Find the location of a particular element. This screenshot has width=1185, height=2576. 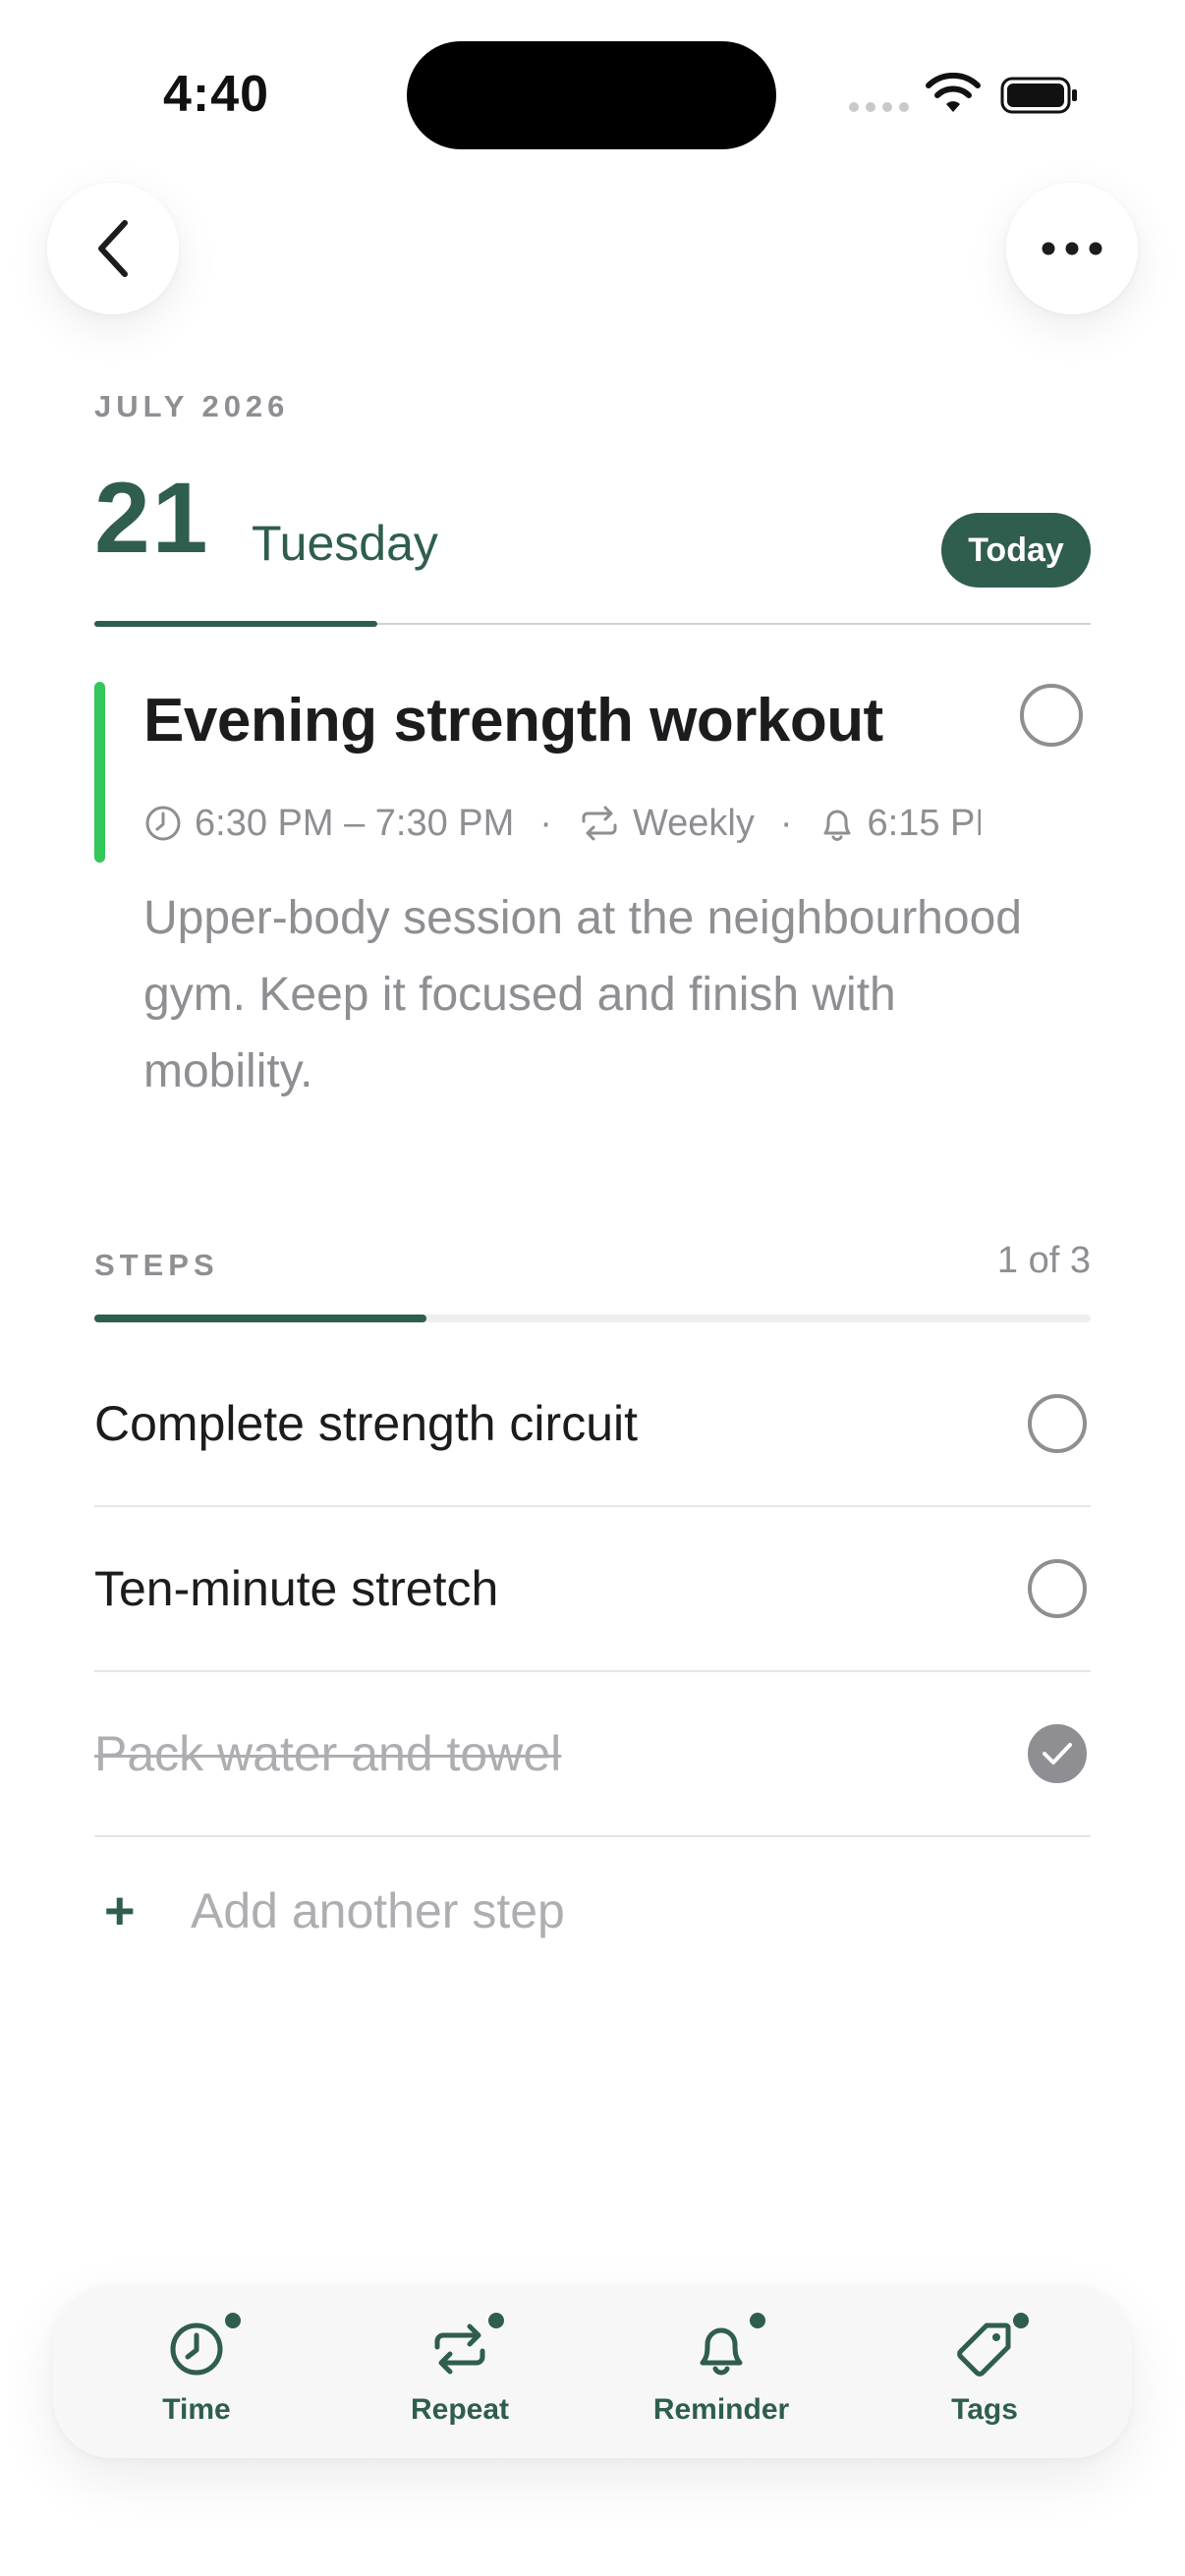

header-divider-accent is located at coordinates (236, 624).